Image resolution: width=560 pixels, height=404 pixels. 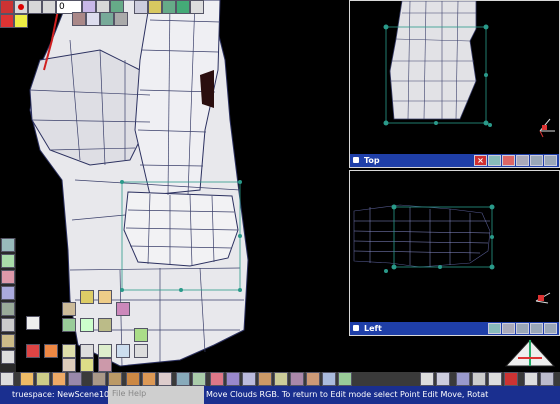 What do you see at coordinates (87, 351) in the screenshot?
I see `prim-d-icon` at bounding box center [87, 351].